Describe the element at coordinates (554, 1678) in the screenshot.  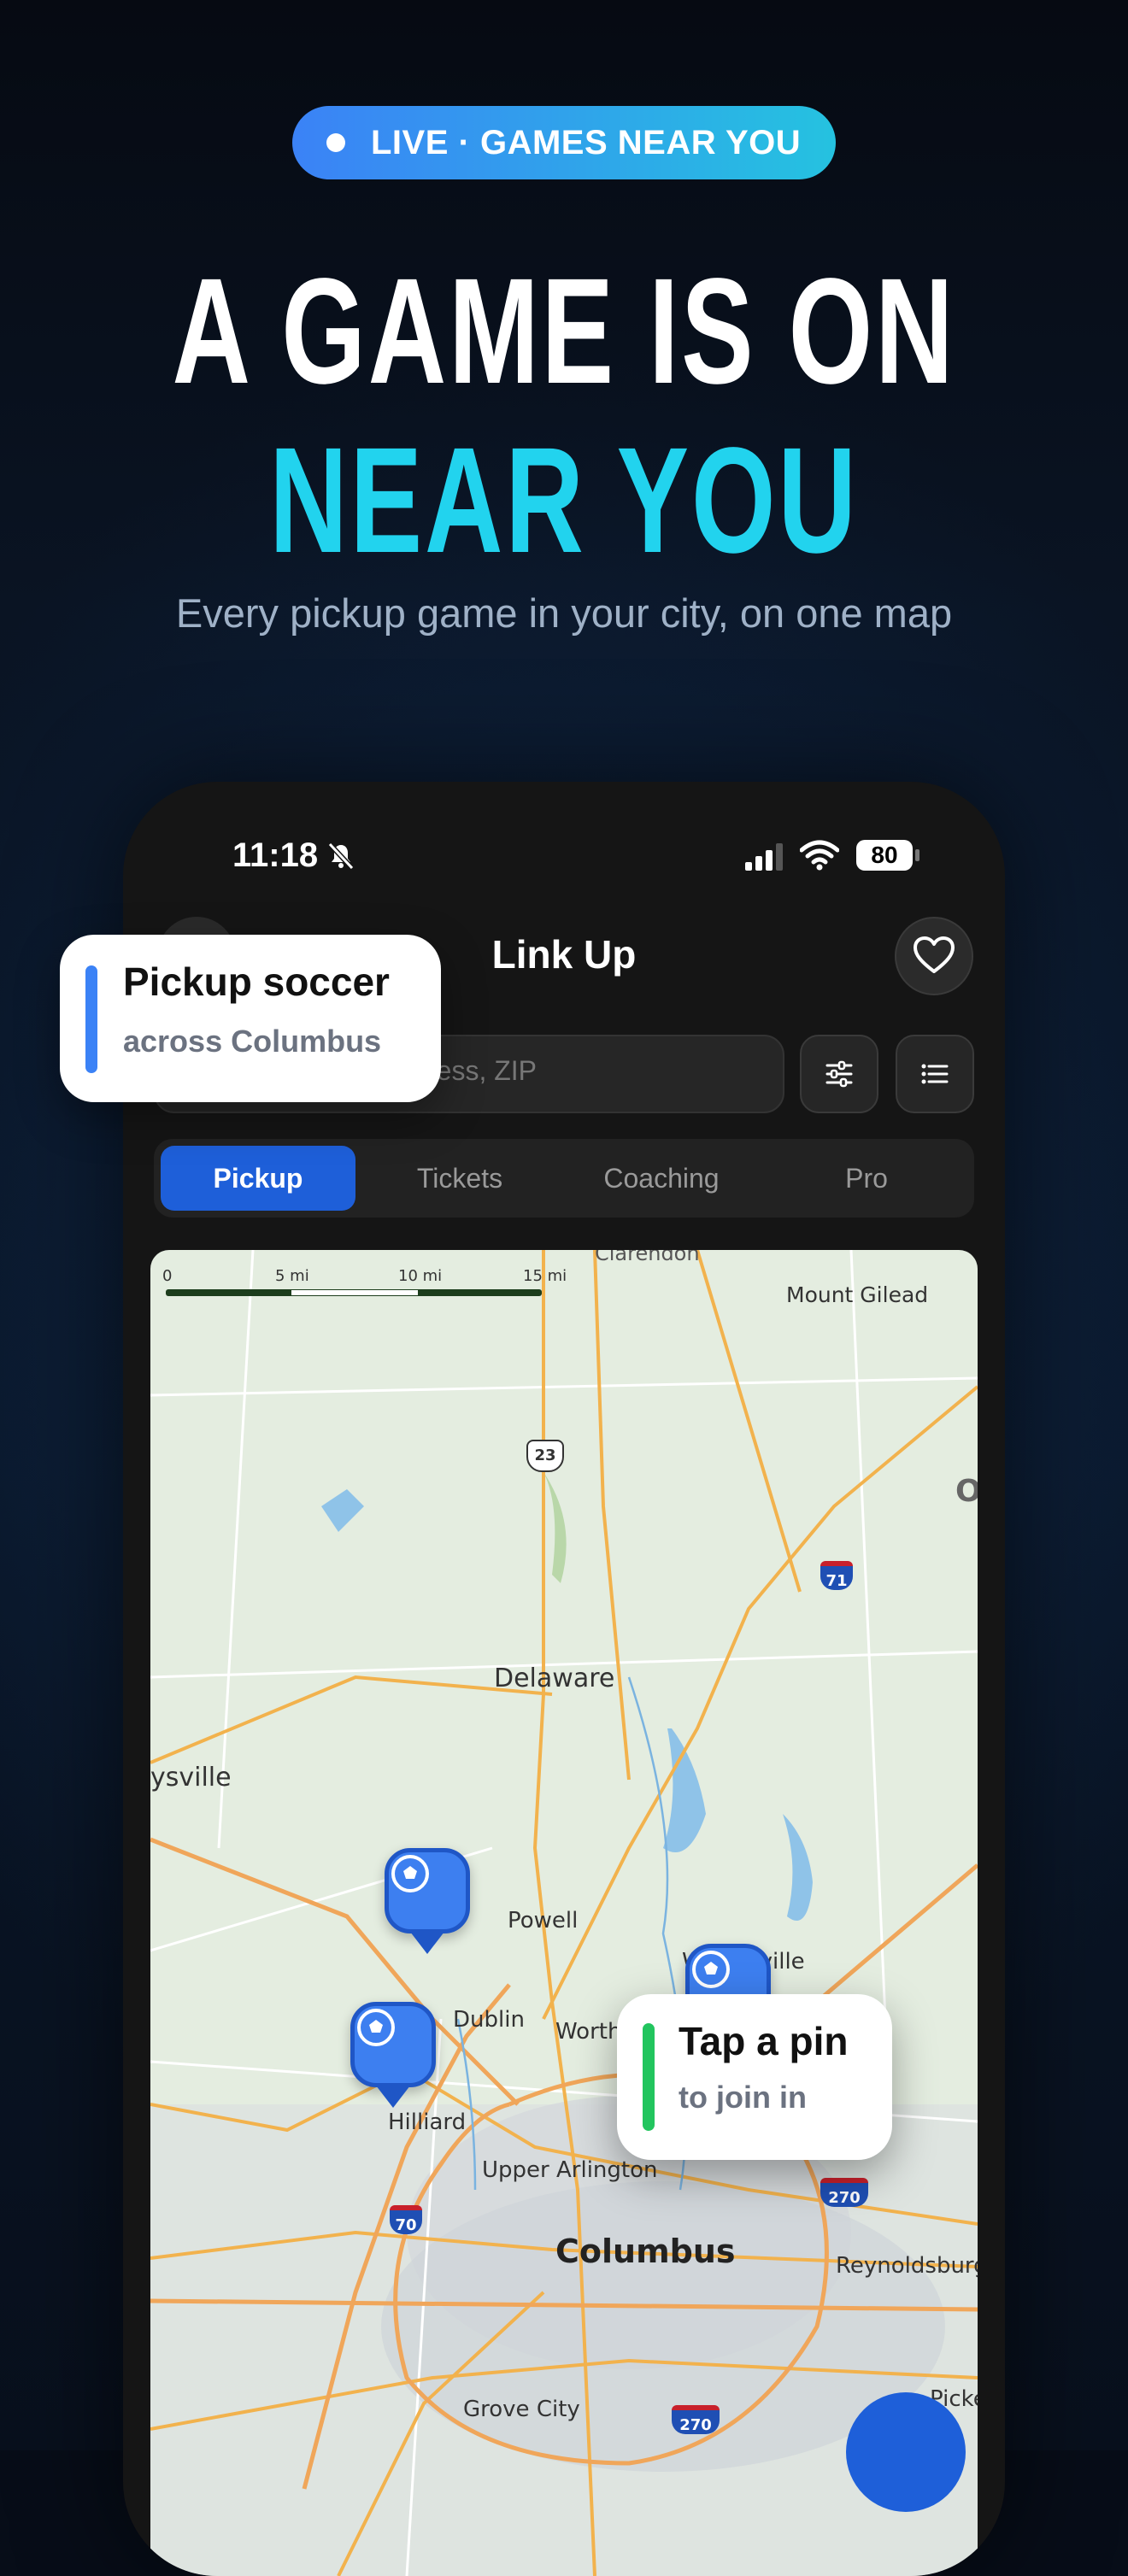
I see `map-label-delaware: Delaware` at that location.